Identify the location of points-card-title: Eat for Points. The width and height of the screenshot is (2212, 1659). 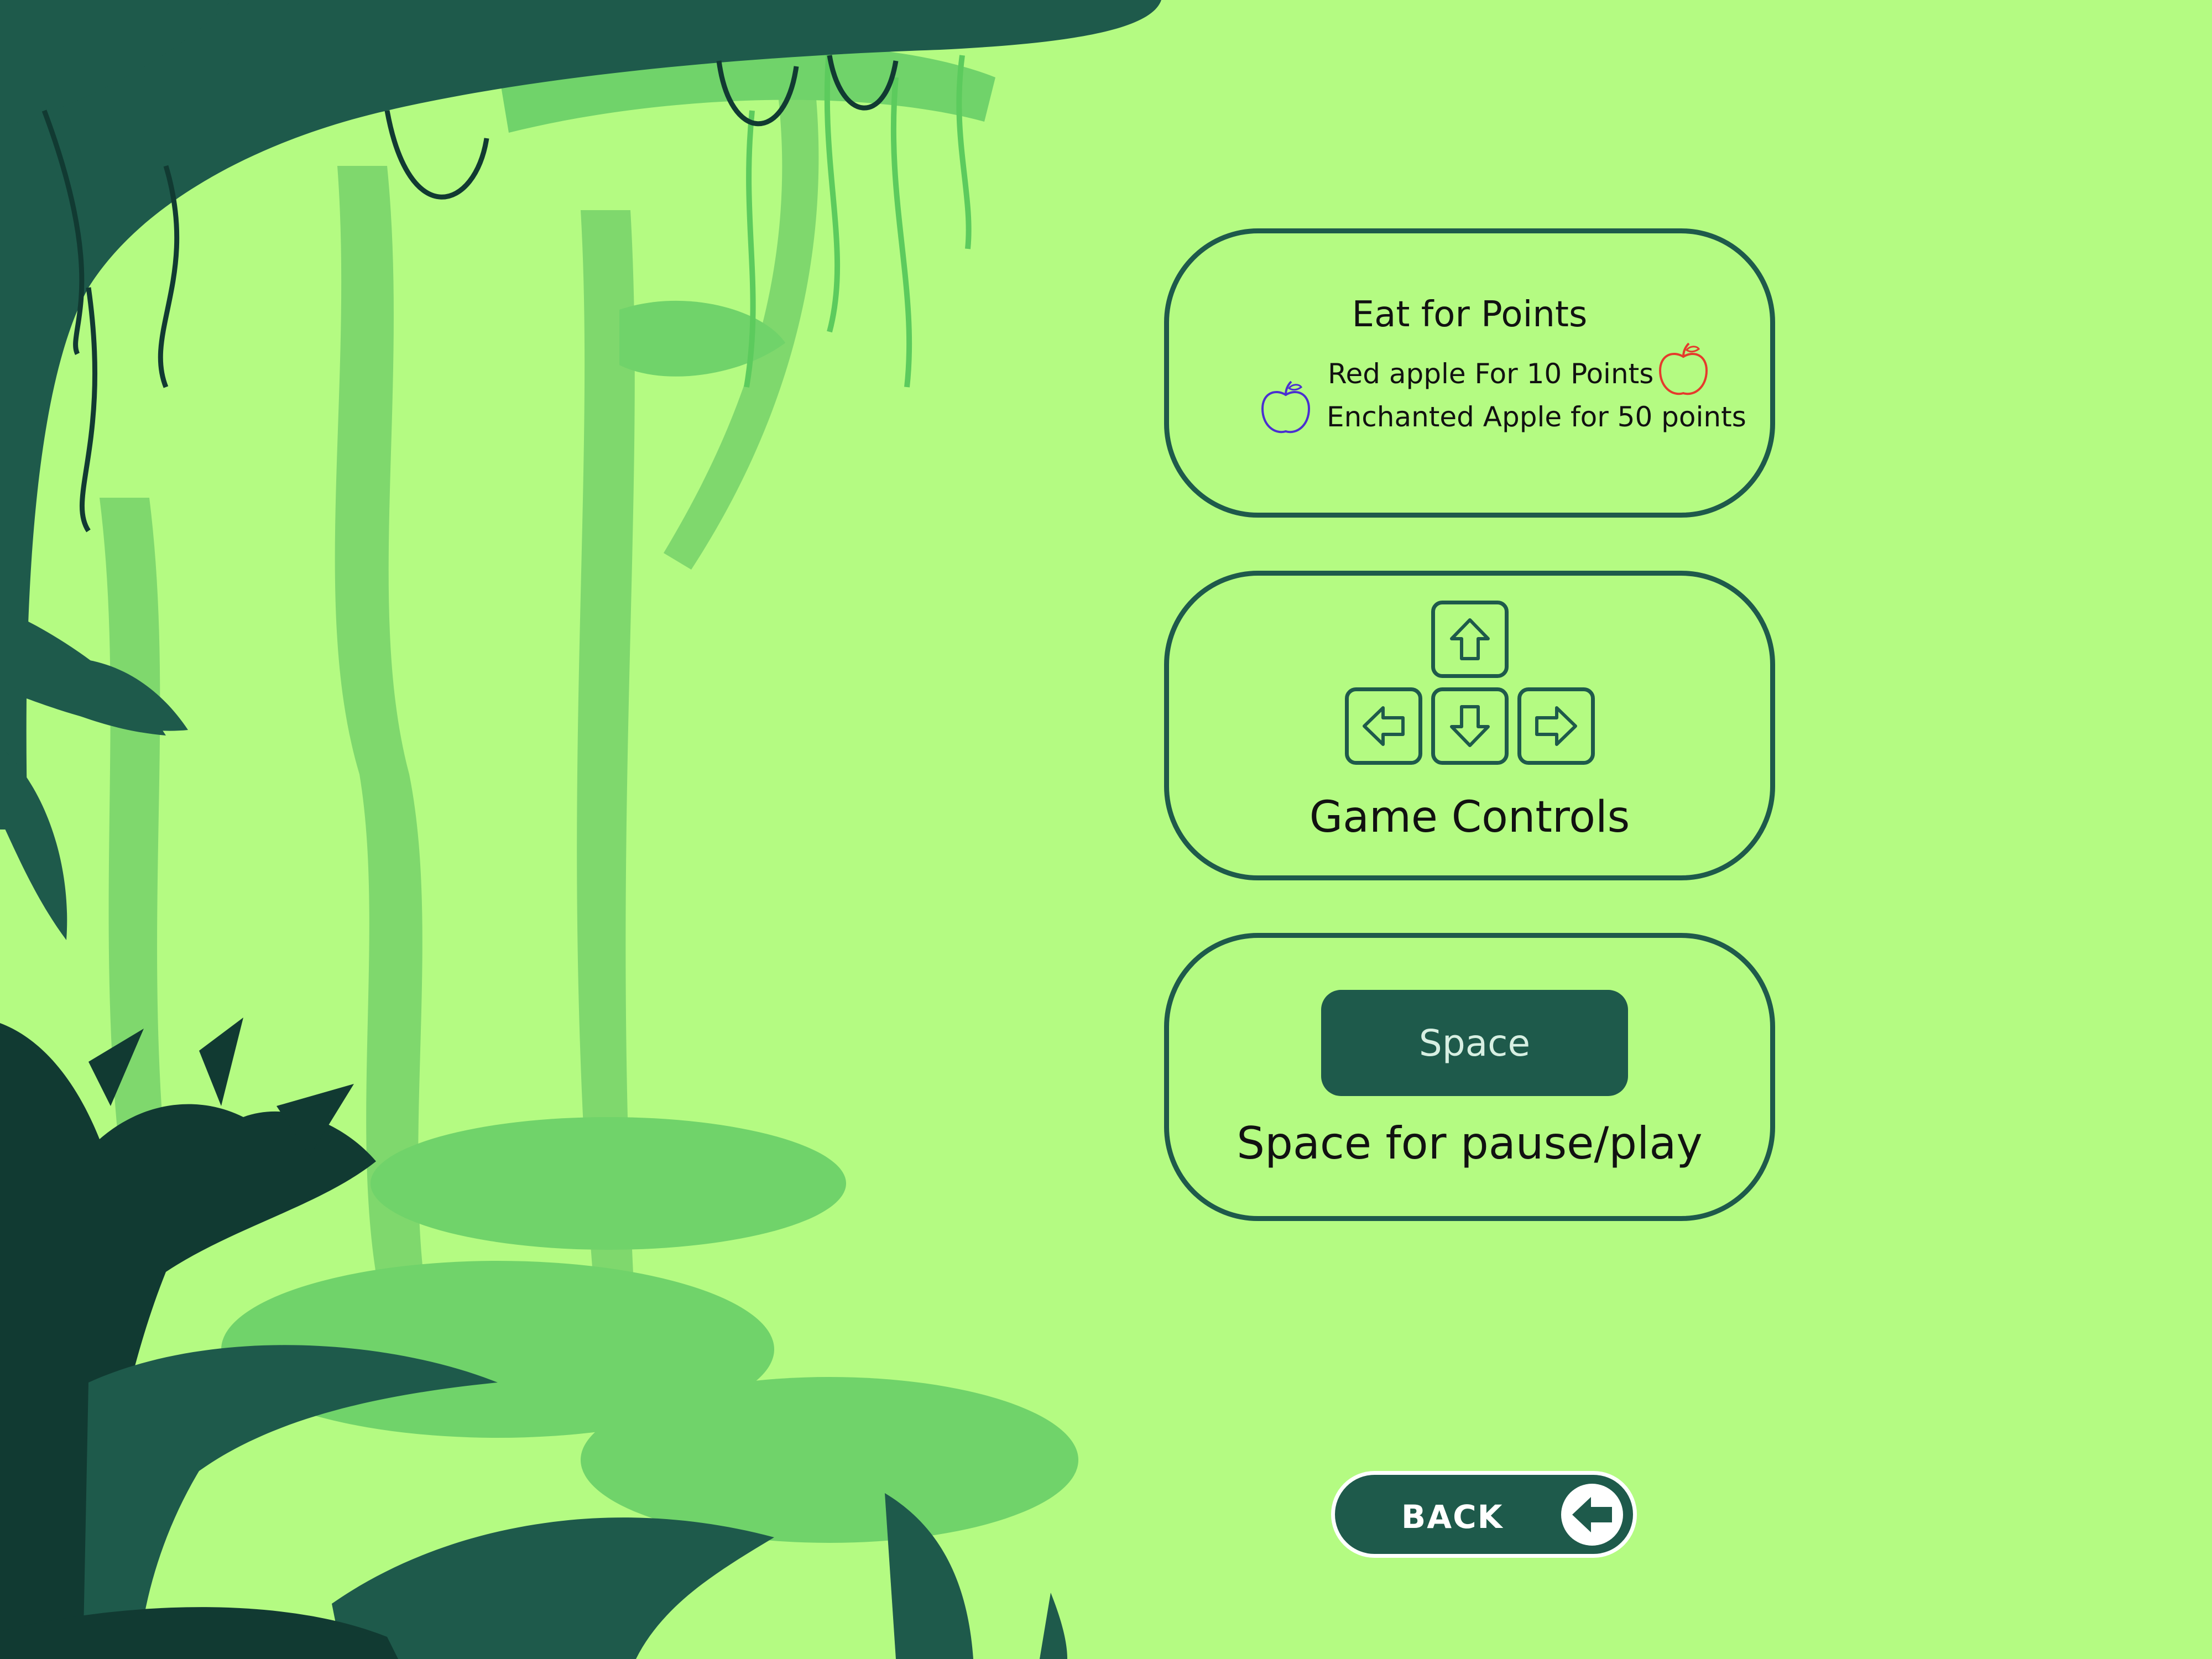
(1470, 315).